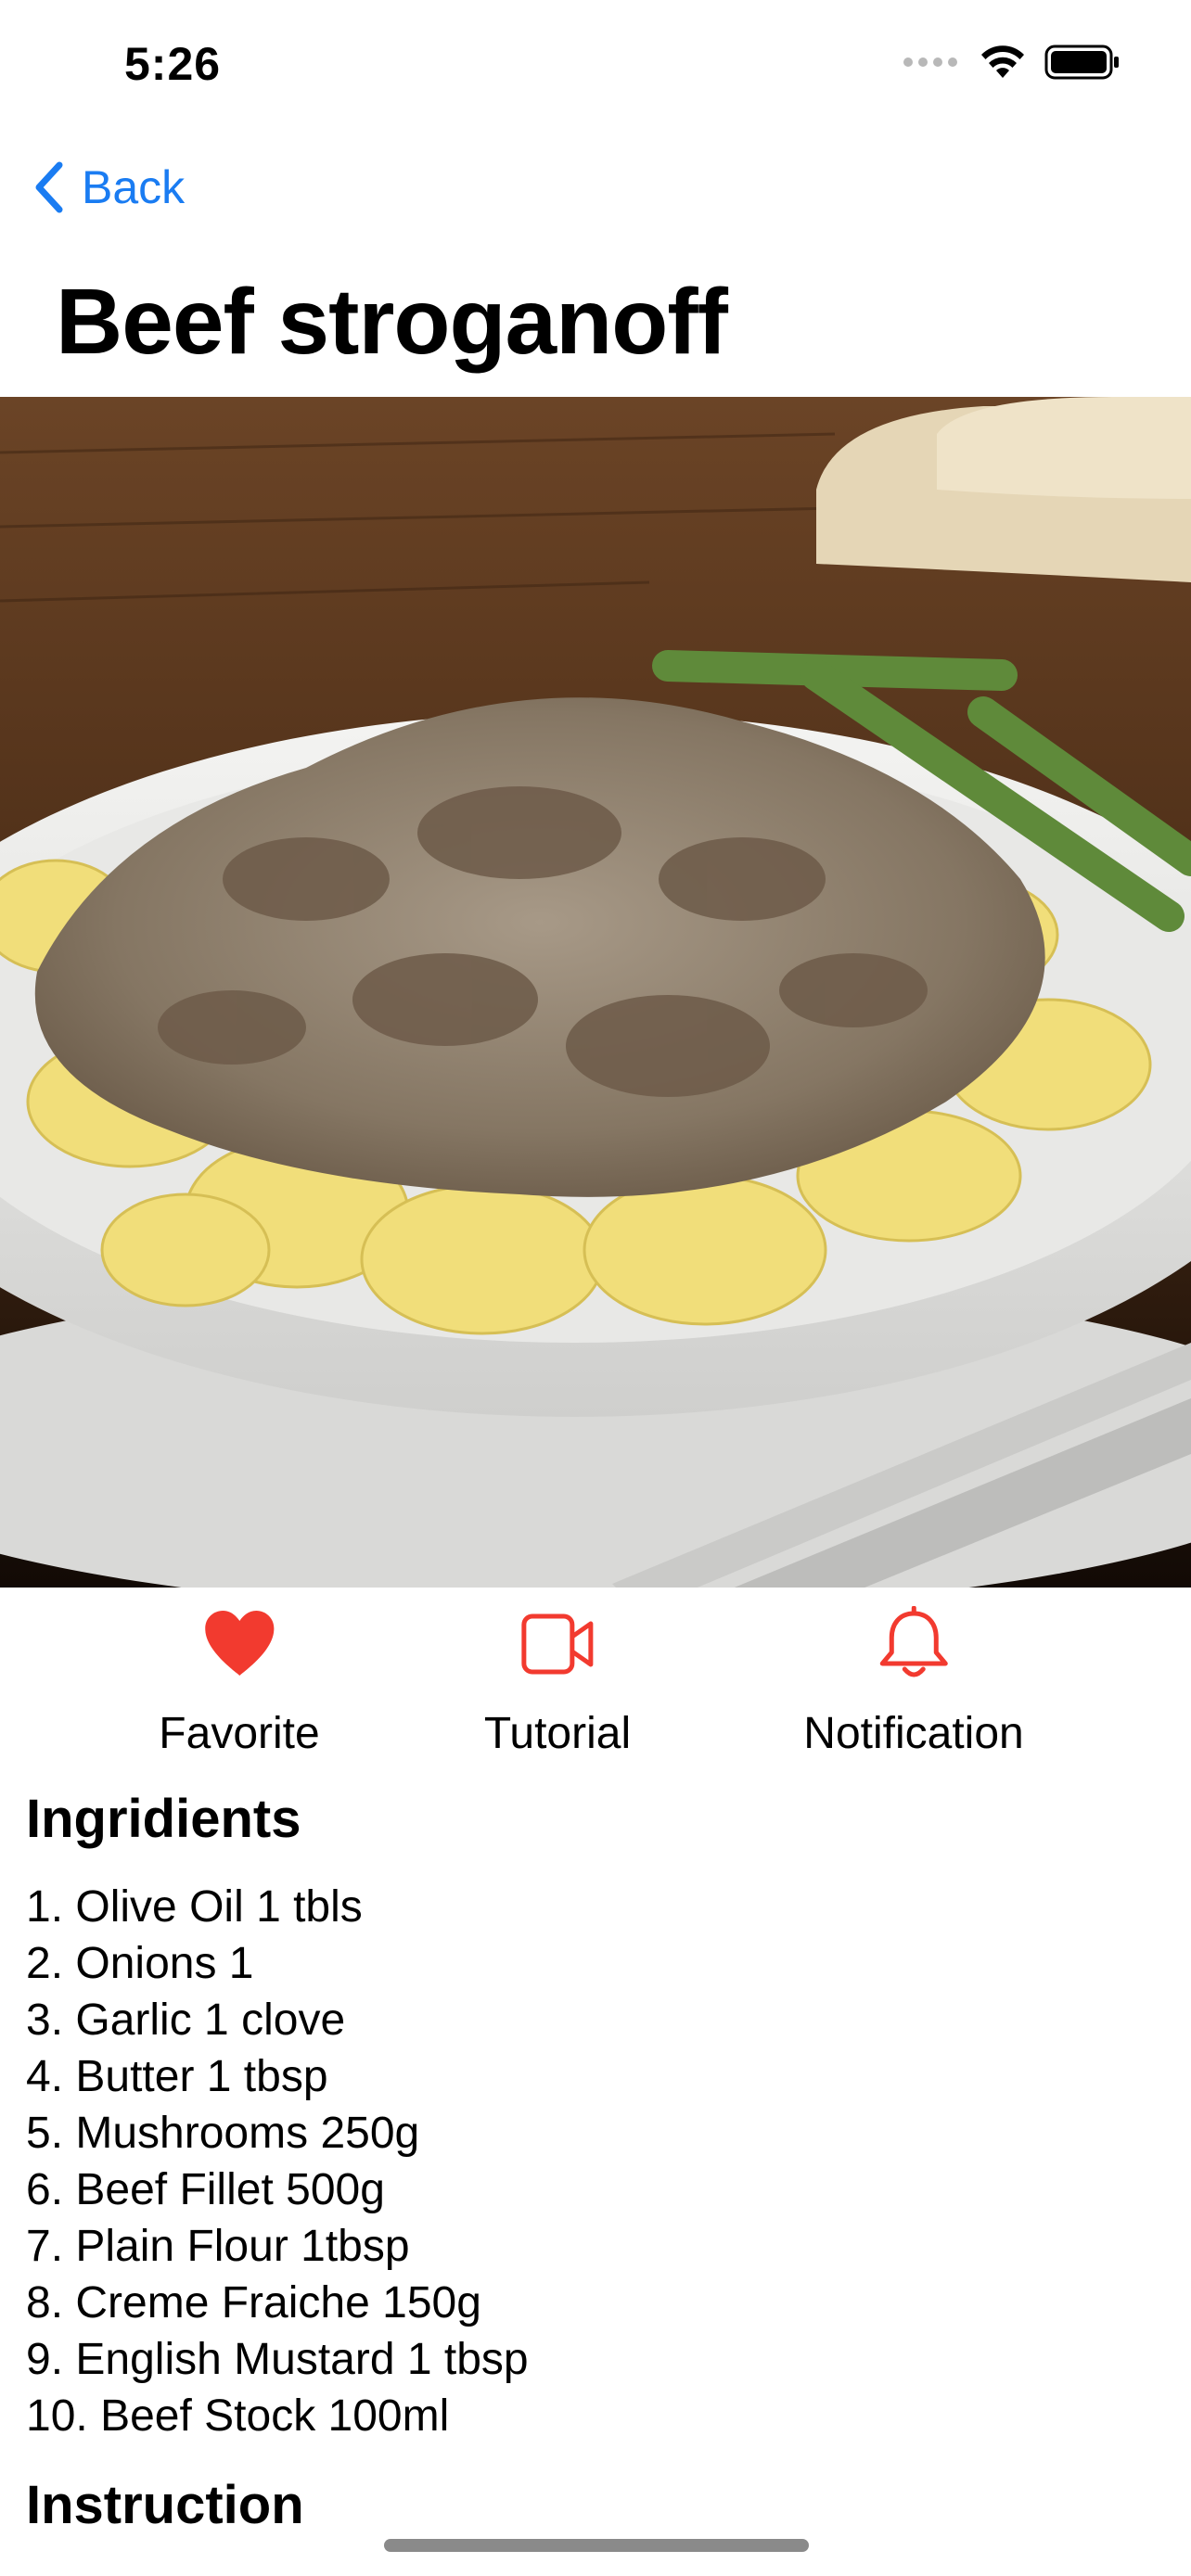 This screenshot has width=1191, height=2576. What do you see at coordinates (238, 2416) in the screenshot?
I see `list-item: 10. Beef Stock 100ml` at bounding box center [238, 2416].